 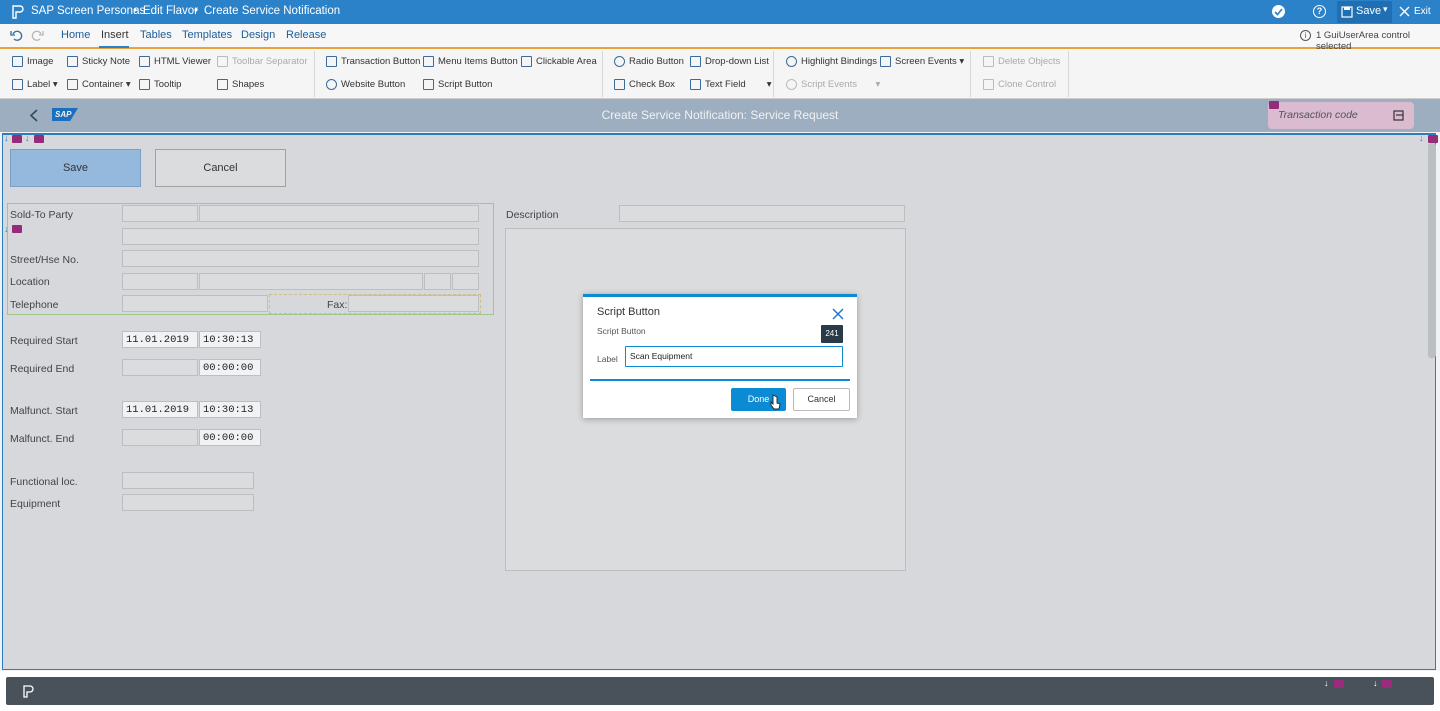 What do you see at coordinates (331, 84) in the screenshot?
I see `globe-icon` at bounding box center [331, 84].